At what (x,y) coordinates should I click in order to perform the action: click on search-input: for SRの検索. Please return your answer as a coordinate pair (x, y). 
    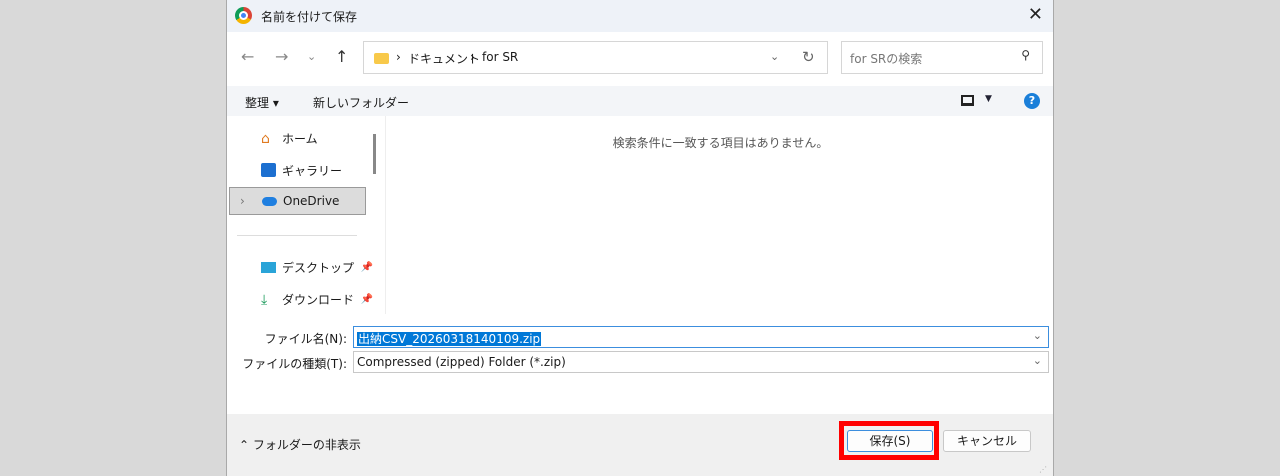
    Looking at the image, I should click on (886, 58).